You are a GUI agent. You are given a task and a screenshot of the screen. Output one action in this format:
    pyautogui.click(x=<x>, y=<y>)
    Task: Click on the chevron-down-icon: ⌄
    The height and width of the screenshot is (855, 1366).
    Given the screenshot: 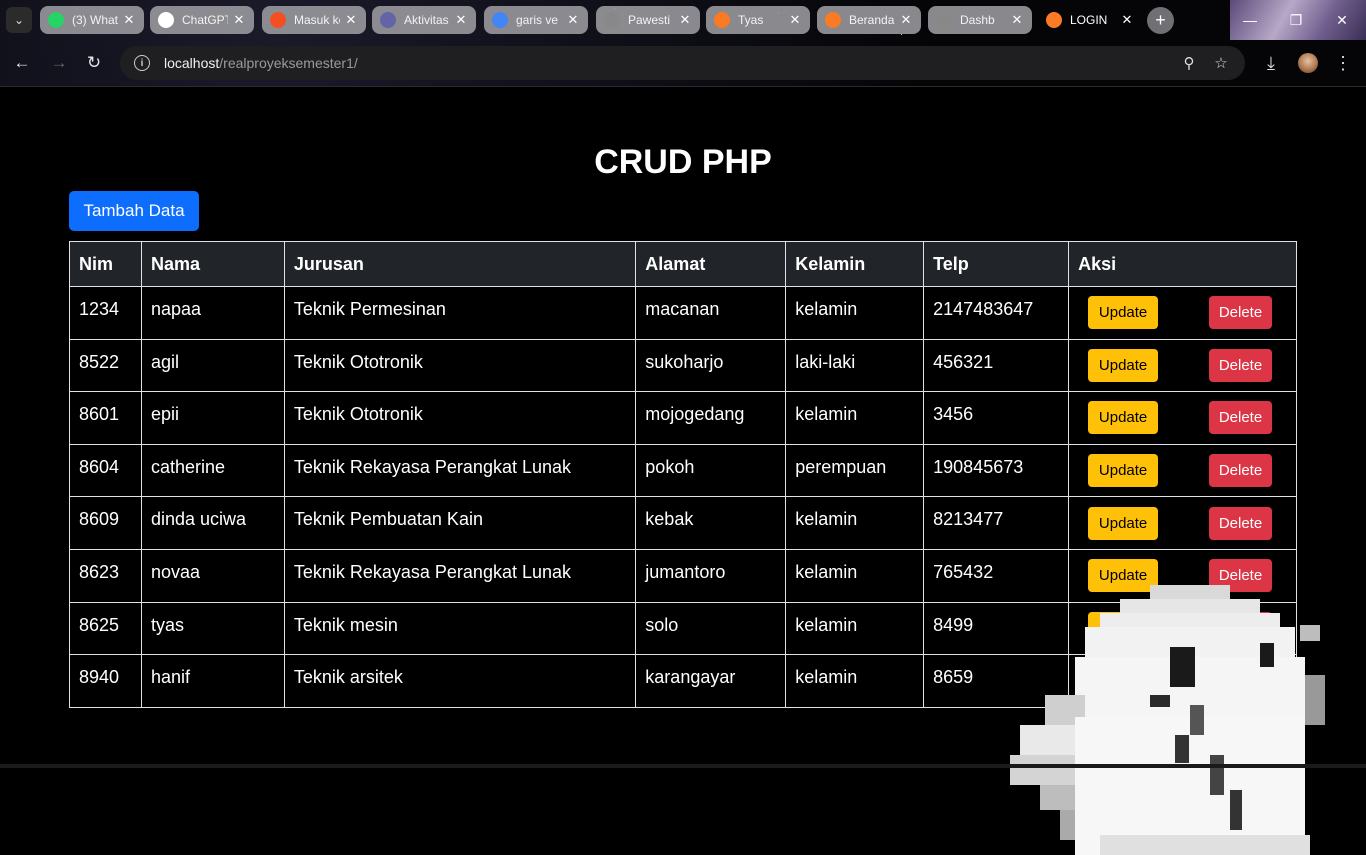 What is the action you would take?
    pyautogui.click(x=19, y=20)
    